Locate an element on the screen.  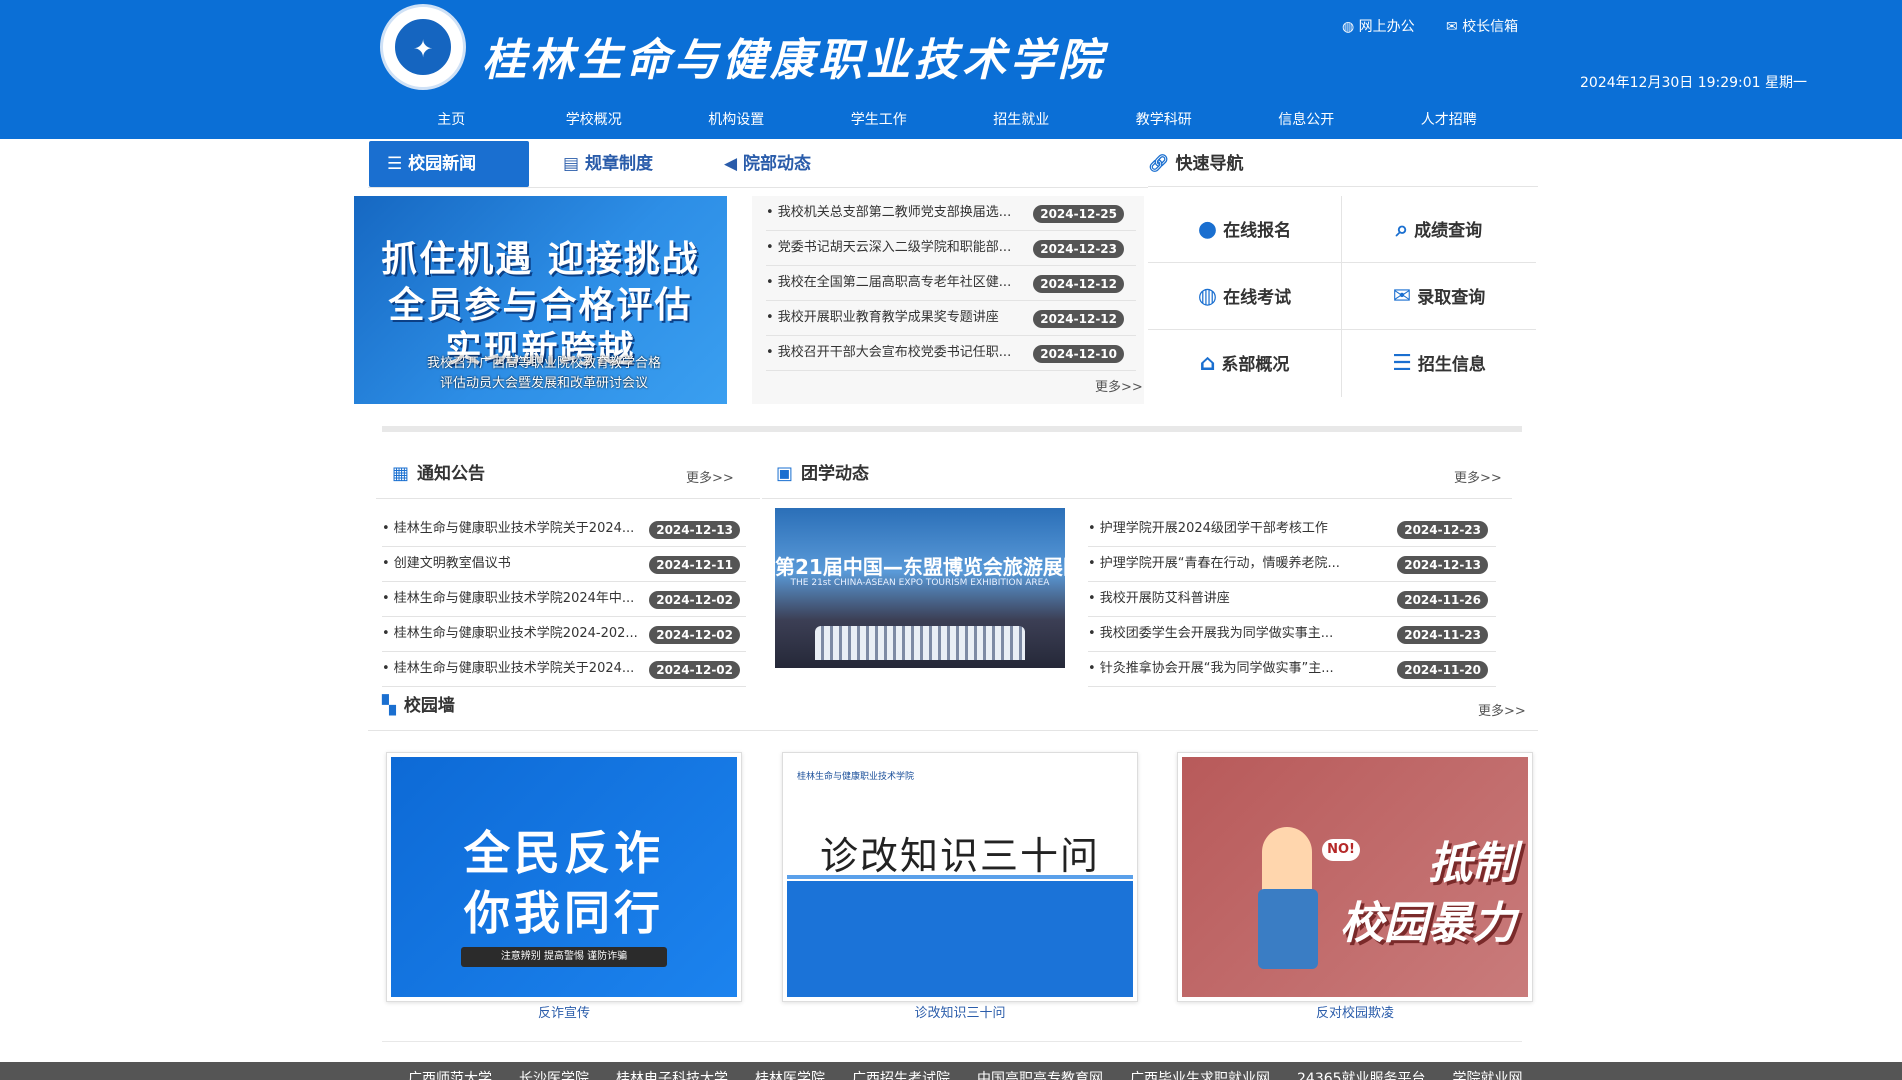
crowd-illustration is located at coordinates (920, 643).